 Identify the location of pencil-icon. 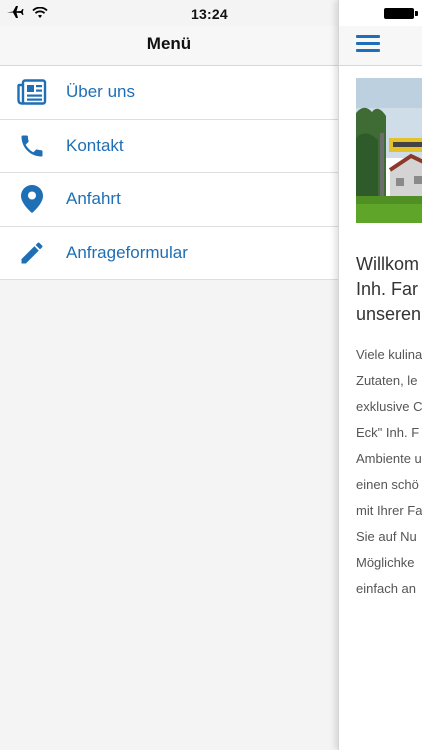
(32, 253).